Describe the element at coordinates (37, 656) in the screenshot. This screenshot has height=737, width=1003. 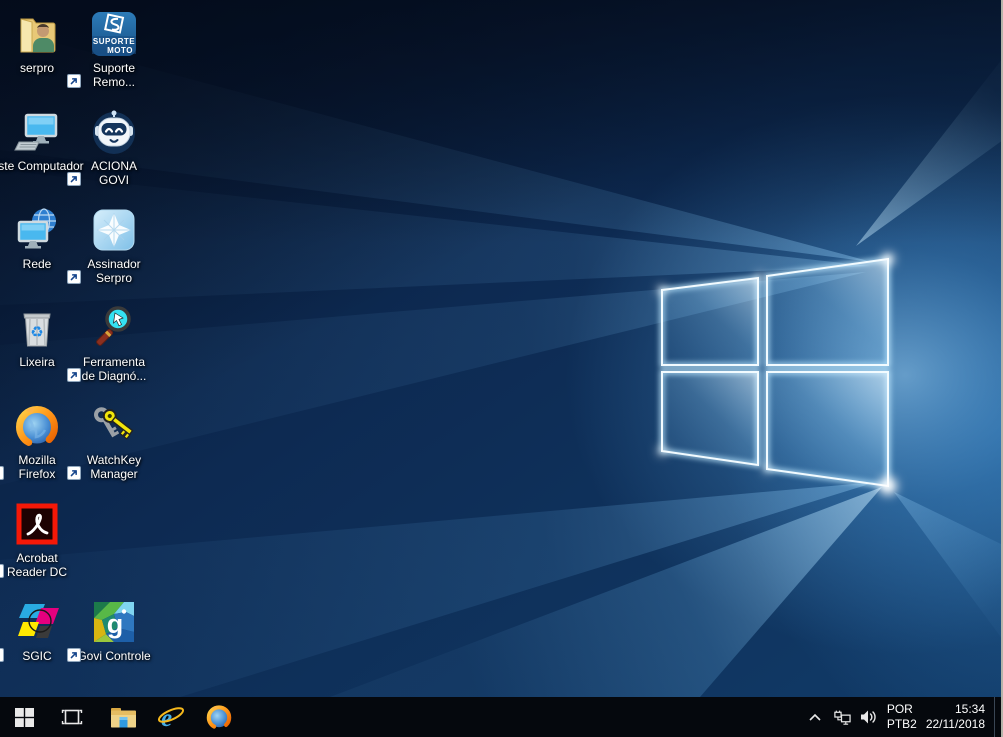
I see `desktop-icon-label: SGIC` at that location.